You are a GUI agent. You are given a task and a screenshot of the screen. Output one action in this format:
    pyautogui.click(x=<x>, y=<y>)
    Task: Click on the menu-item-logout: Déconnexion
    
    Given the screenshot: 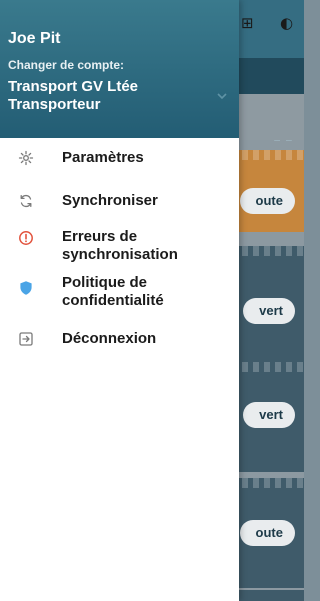 What is the action you would take?
    pyautogui.click(x=119, y=340)
    